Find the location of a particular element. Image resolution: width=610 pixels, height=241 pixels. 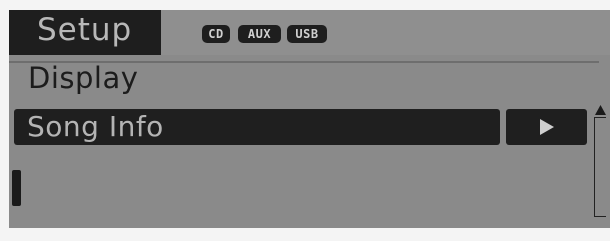

mode-title: Setup is located at coordinates (85, 30).